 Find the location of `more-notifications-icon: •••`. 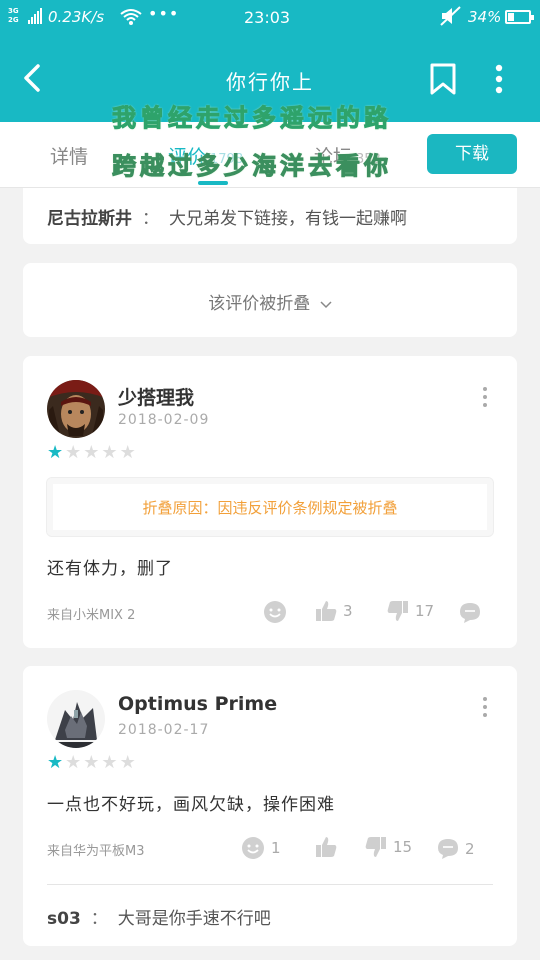

more-notifications-icon: ••• is located at coordinates (164, 13).